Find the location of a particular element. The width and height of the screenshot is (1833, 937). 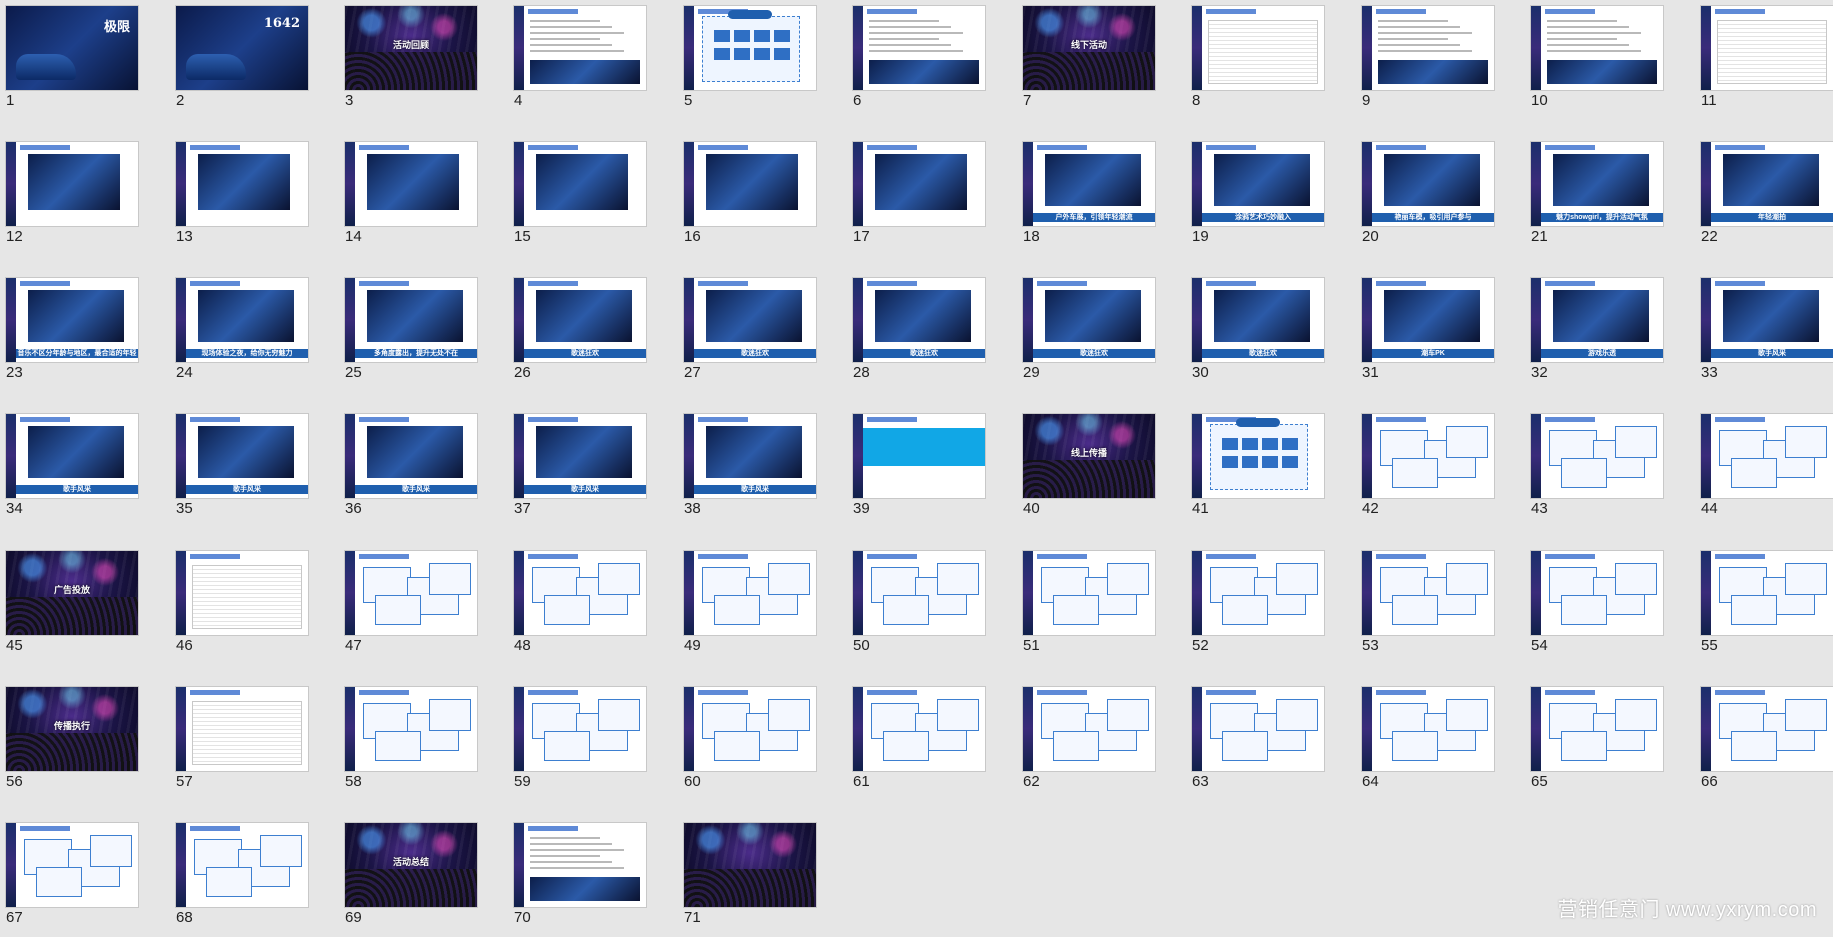

slide-thumbnail: 55 is located at coordinates (1764, 605).